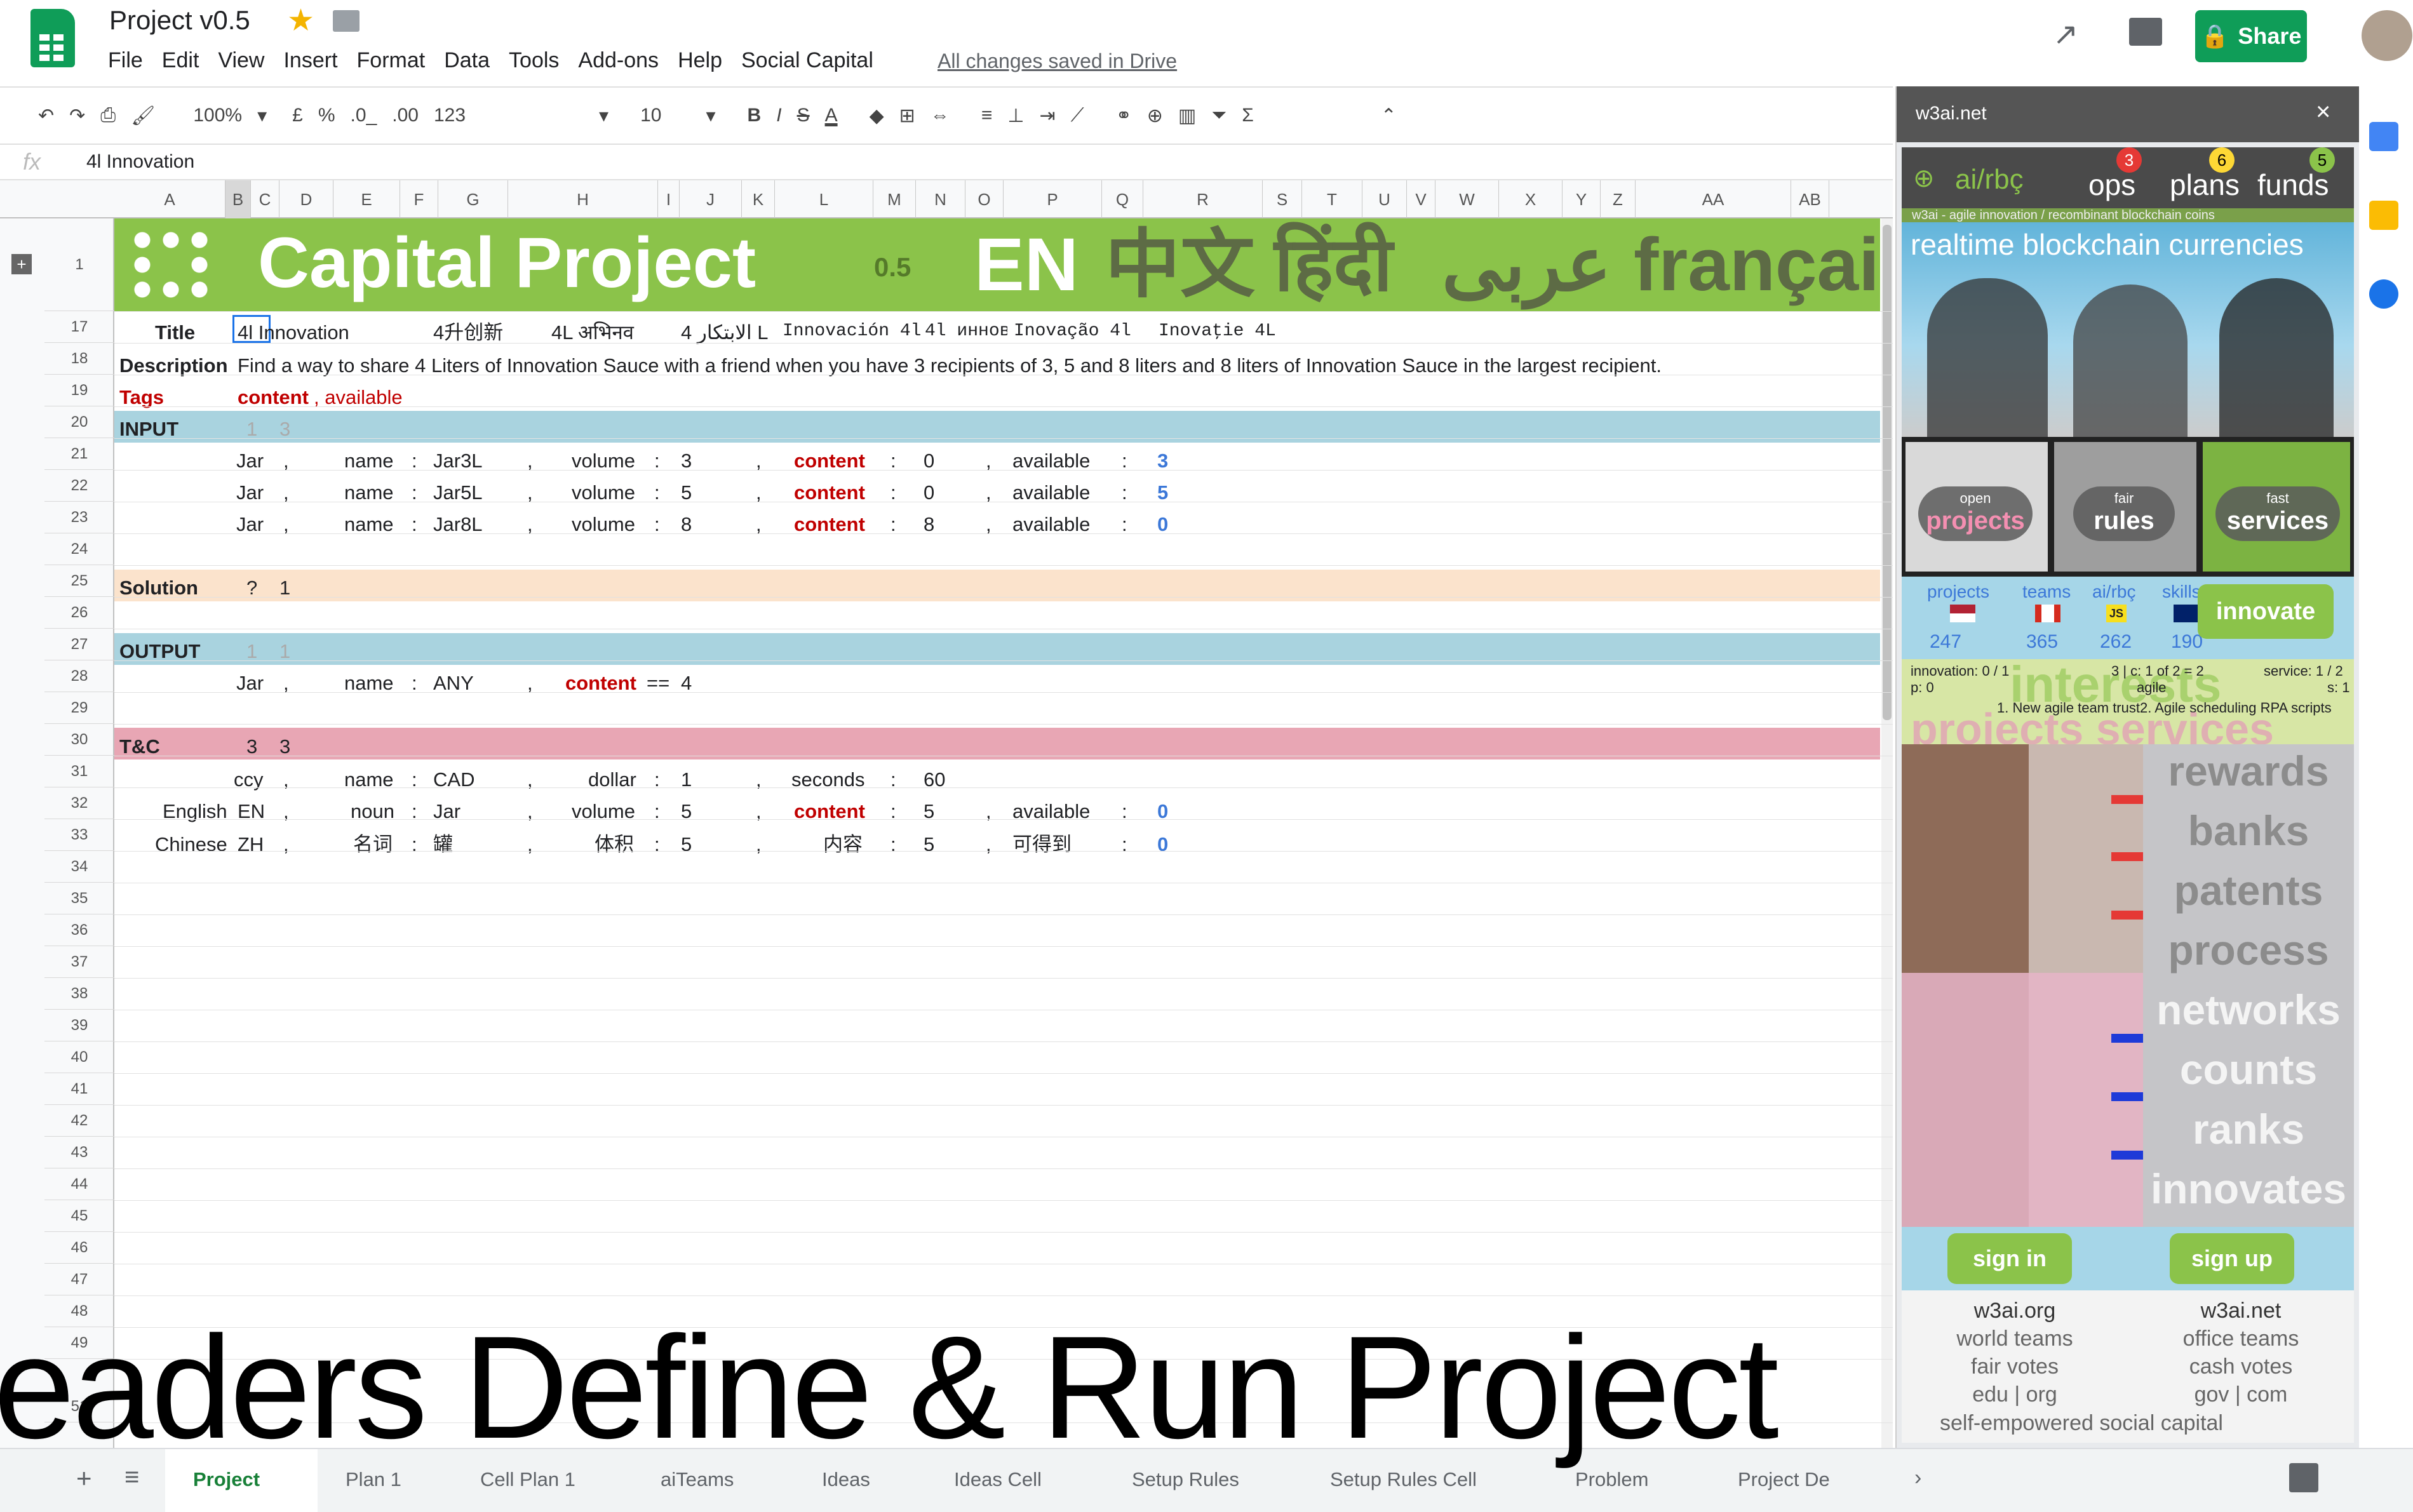 This screenshot has height=1512, width=2413. I want to click on jar-1-name-value: Jar3L, so click(458, 461).